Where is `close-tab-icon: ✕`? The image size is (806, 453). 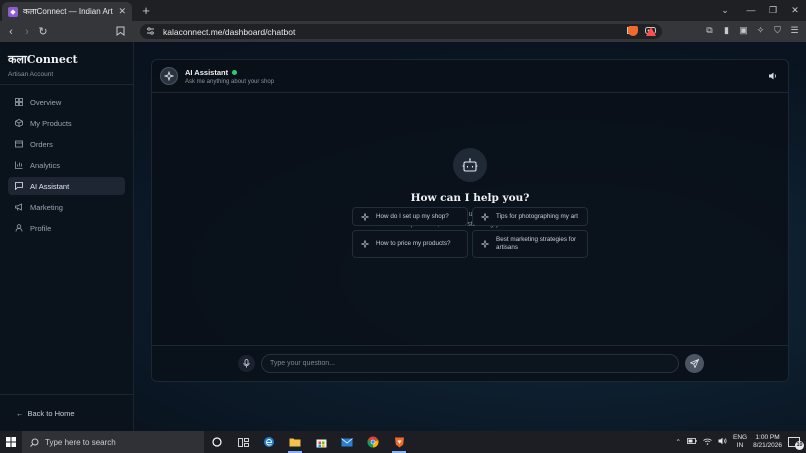
close-tab-icon: ✕ is located at coordinates (122, 11).